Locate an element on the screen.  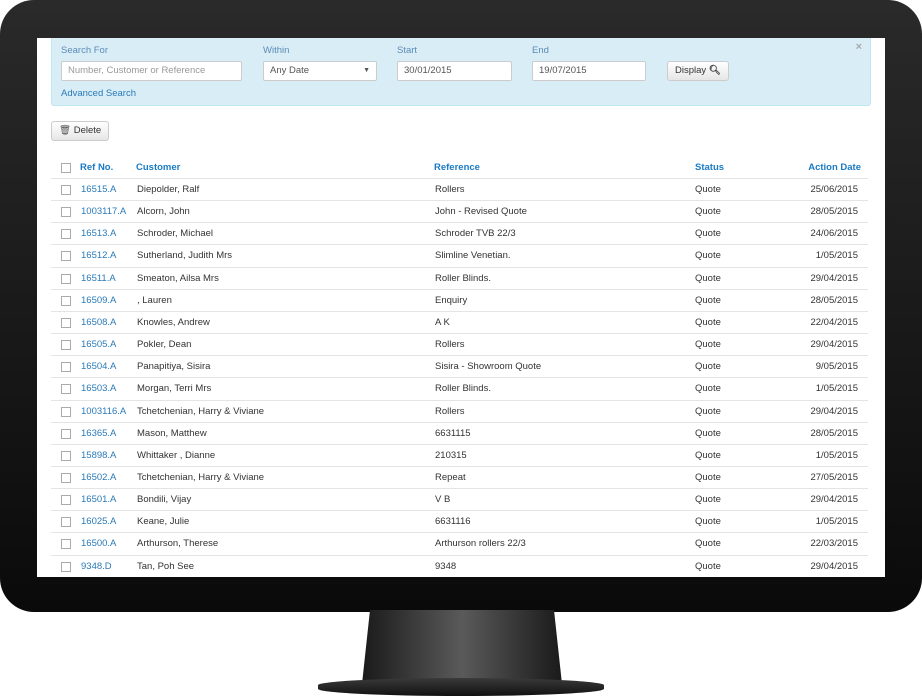
end-date-input: 19/07/2015 is located at coordinates (589, 71).